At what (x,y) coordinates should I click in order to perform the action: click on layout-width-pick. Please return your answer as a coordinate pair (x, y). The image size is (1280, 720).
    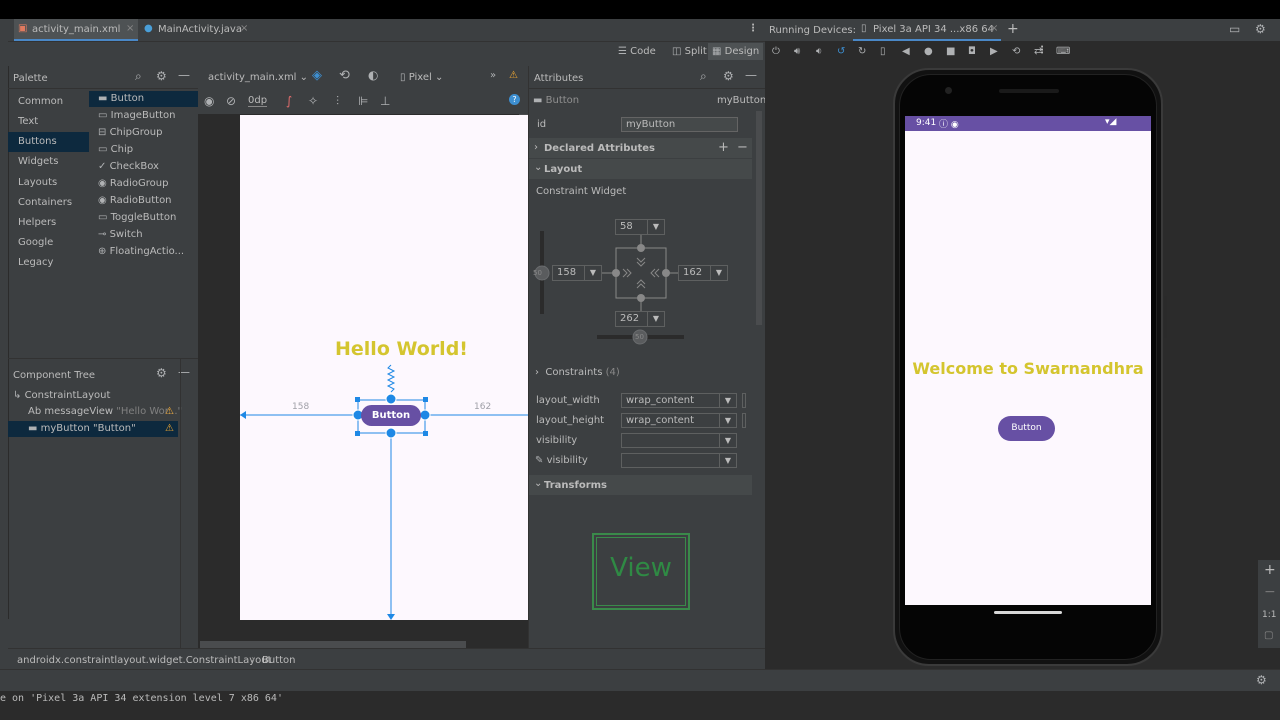
    Looking at the image, I should click on (744, 400).